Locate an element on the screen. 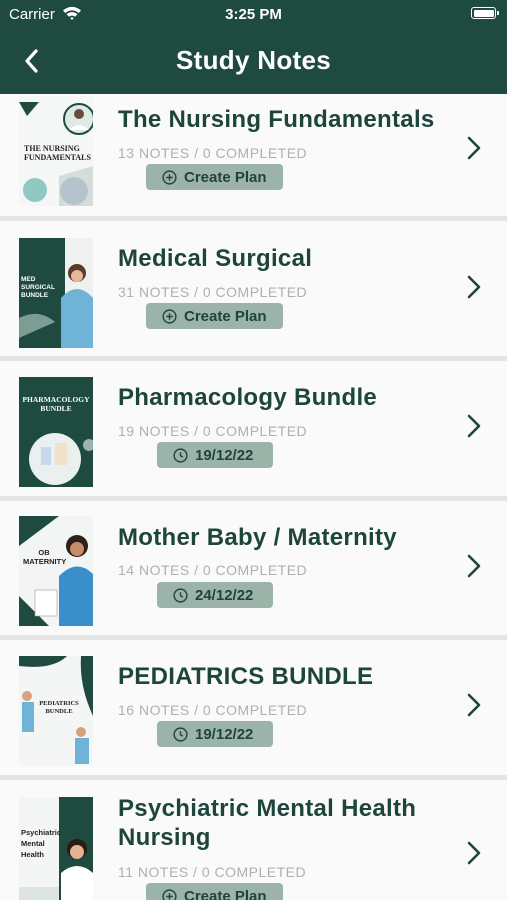 The width and height of the screenshot is (507, 900). card-meta: 19 NOTES / 0 COMPLETED is located at coordinates (213, 431).